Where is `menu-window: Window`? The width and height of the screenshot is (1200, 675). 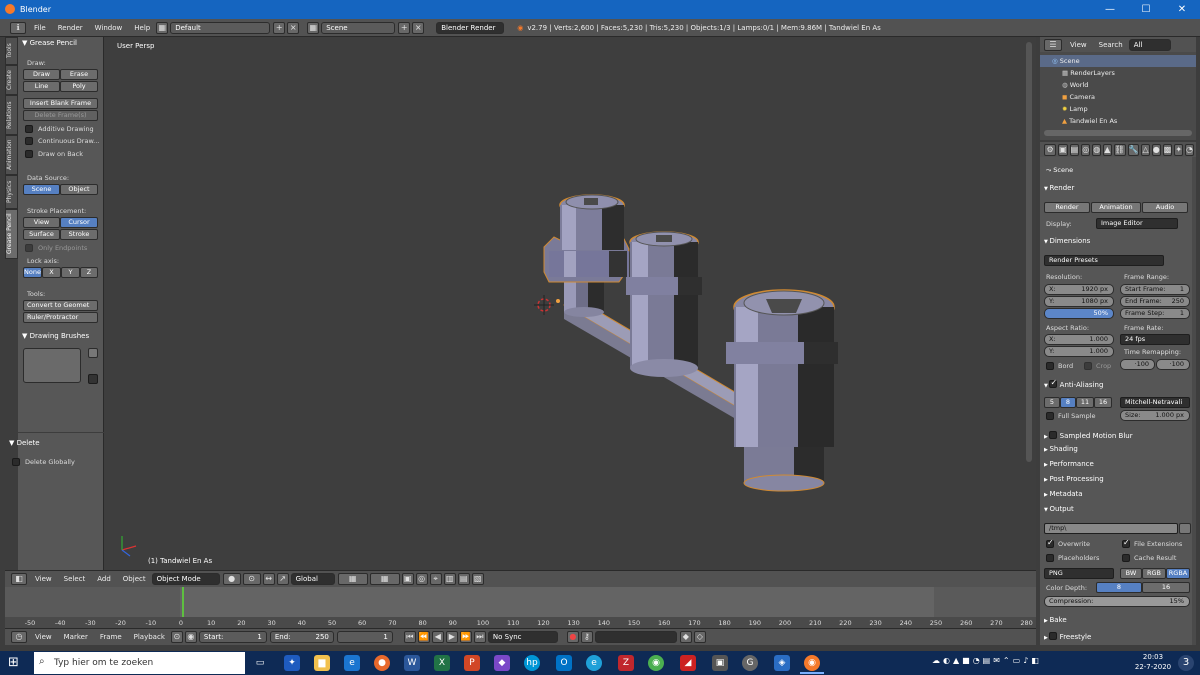
menu-window: Window is located at coordinates (109, 28).